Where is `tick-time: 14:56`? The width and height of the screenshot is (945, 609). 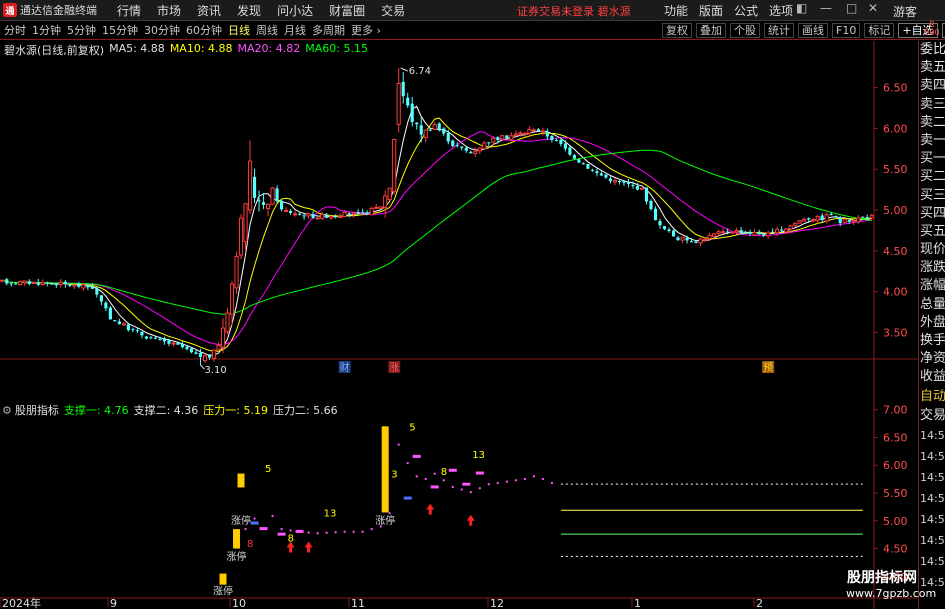 tick-time: 14:56 is located at coordinates (932, 435).